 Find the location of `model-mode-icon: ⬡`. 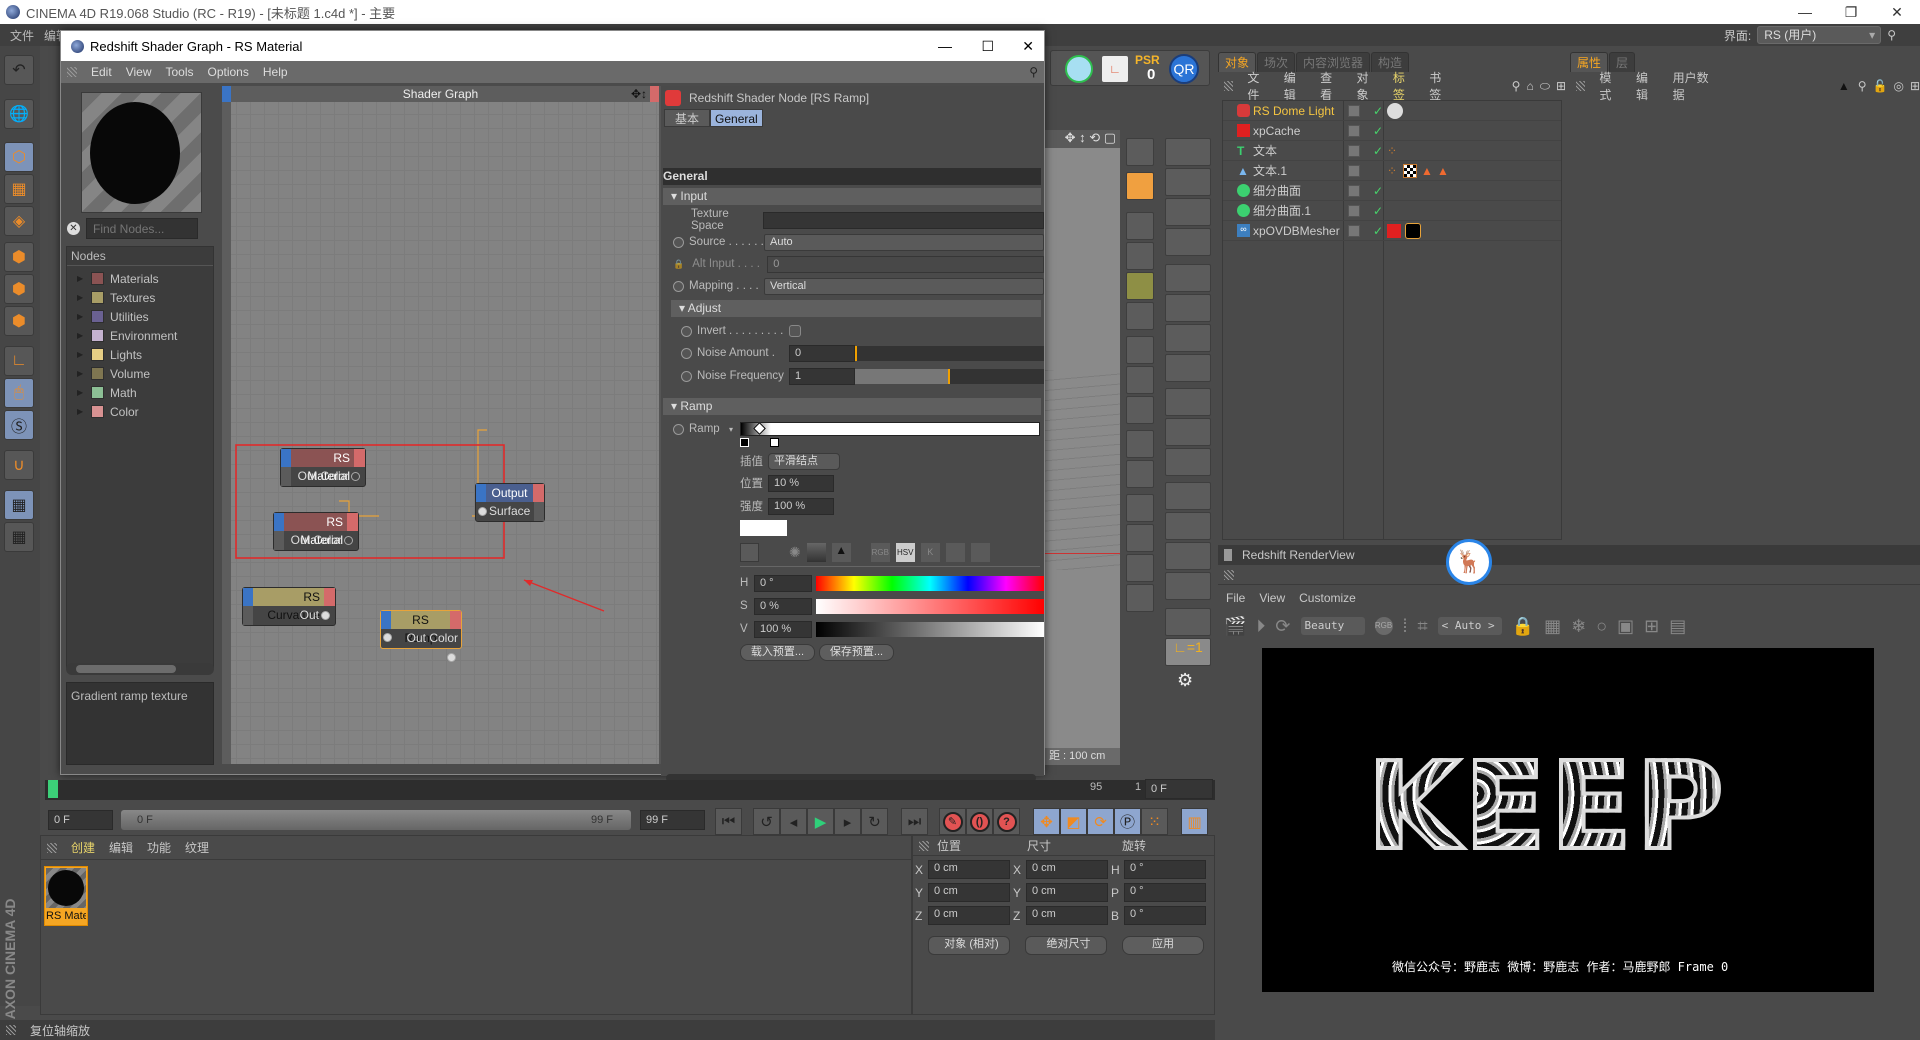

model-mode-icon: ⬡ is located at coordinates (19, 157).